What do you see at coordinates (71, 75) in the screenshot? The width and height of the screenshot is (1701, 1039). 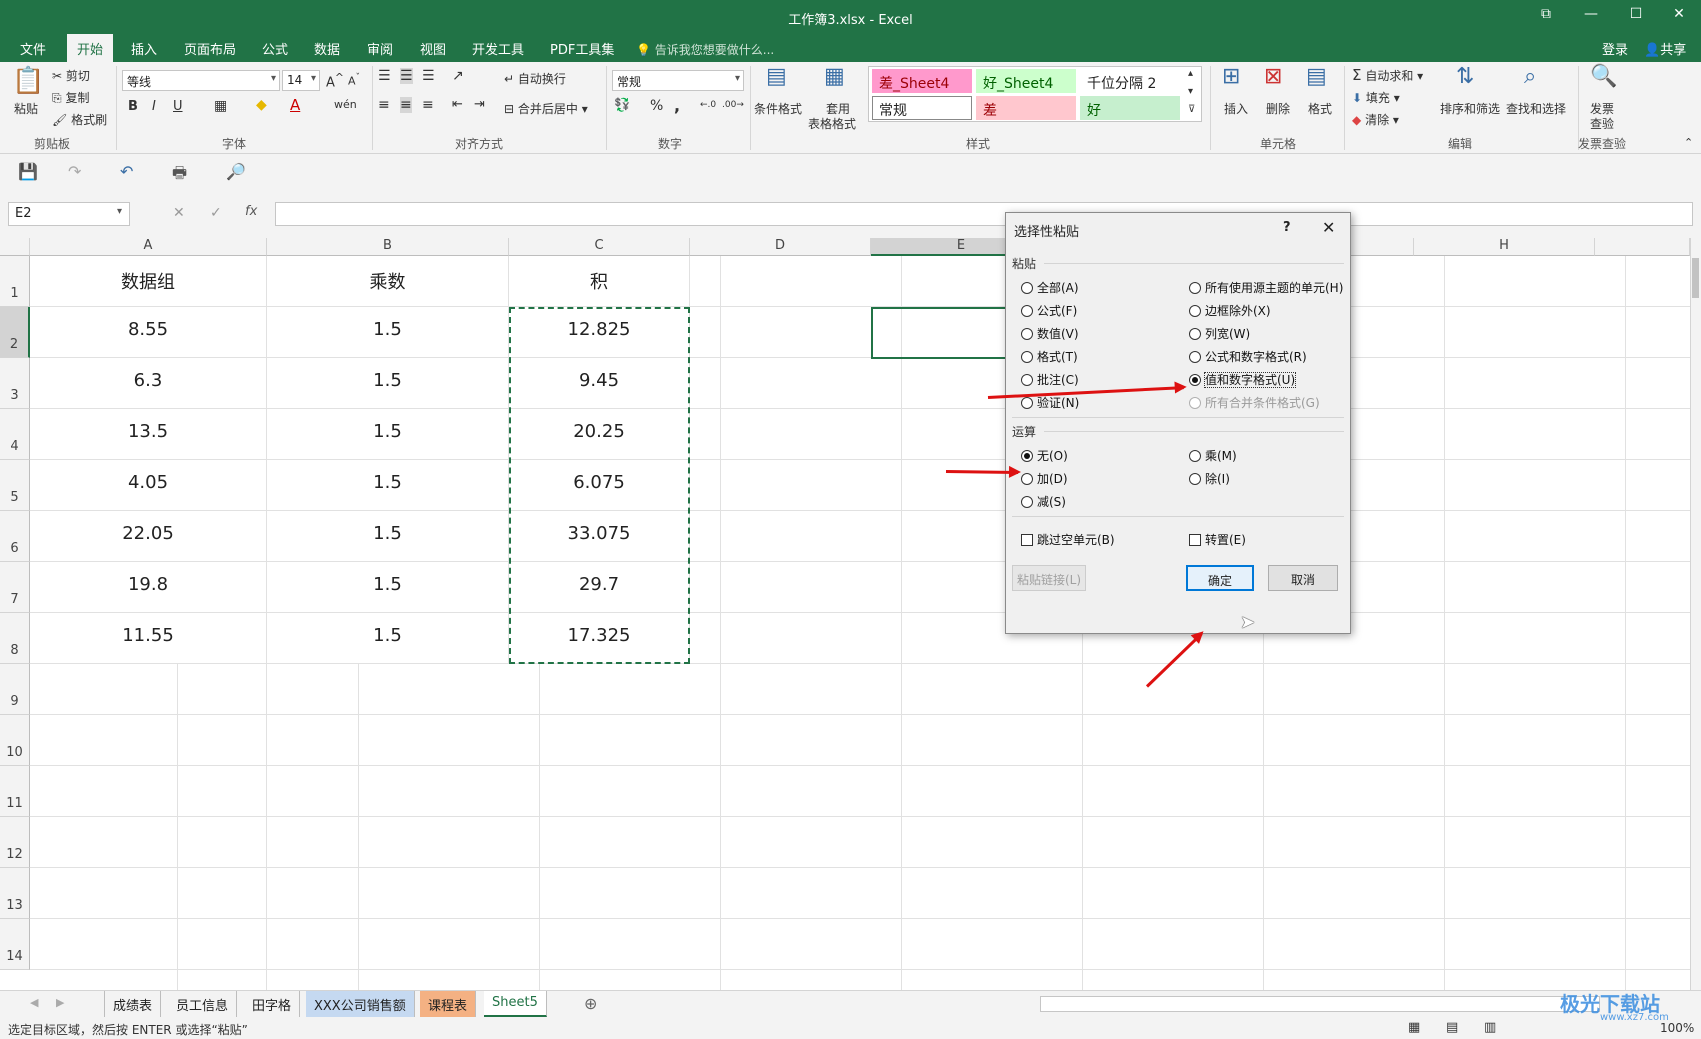 I see `cut-button: ✂ 剪切` at bounding box center [71, 75].